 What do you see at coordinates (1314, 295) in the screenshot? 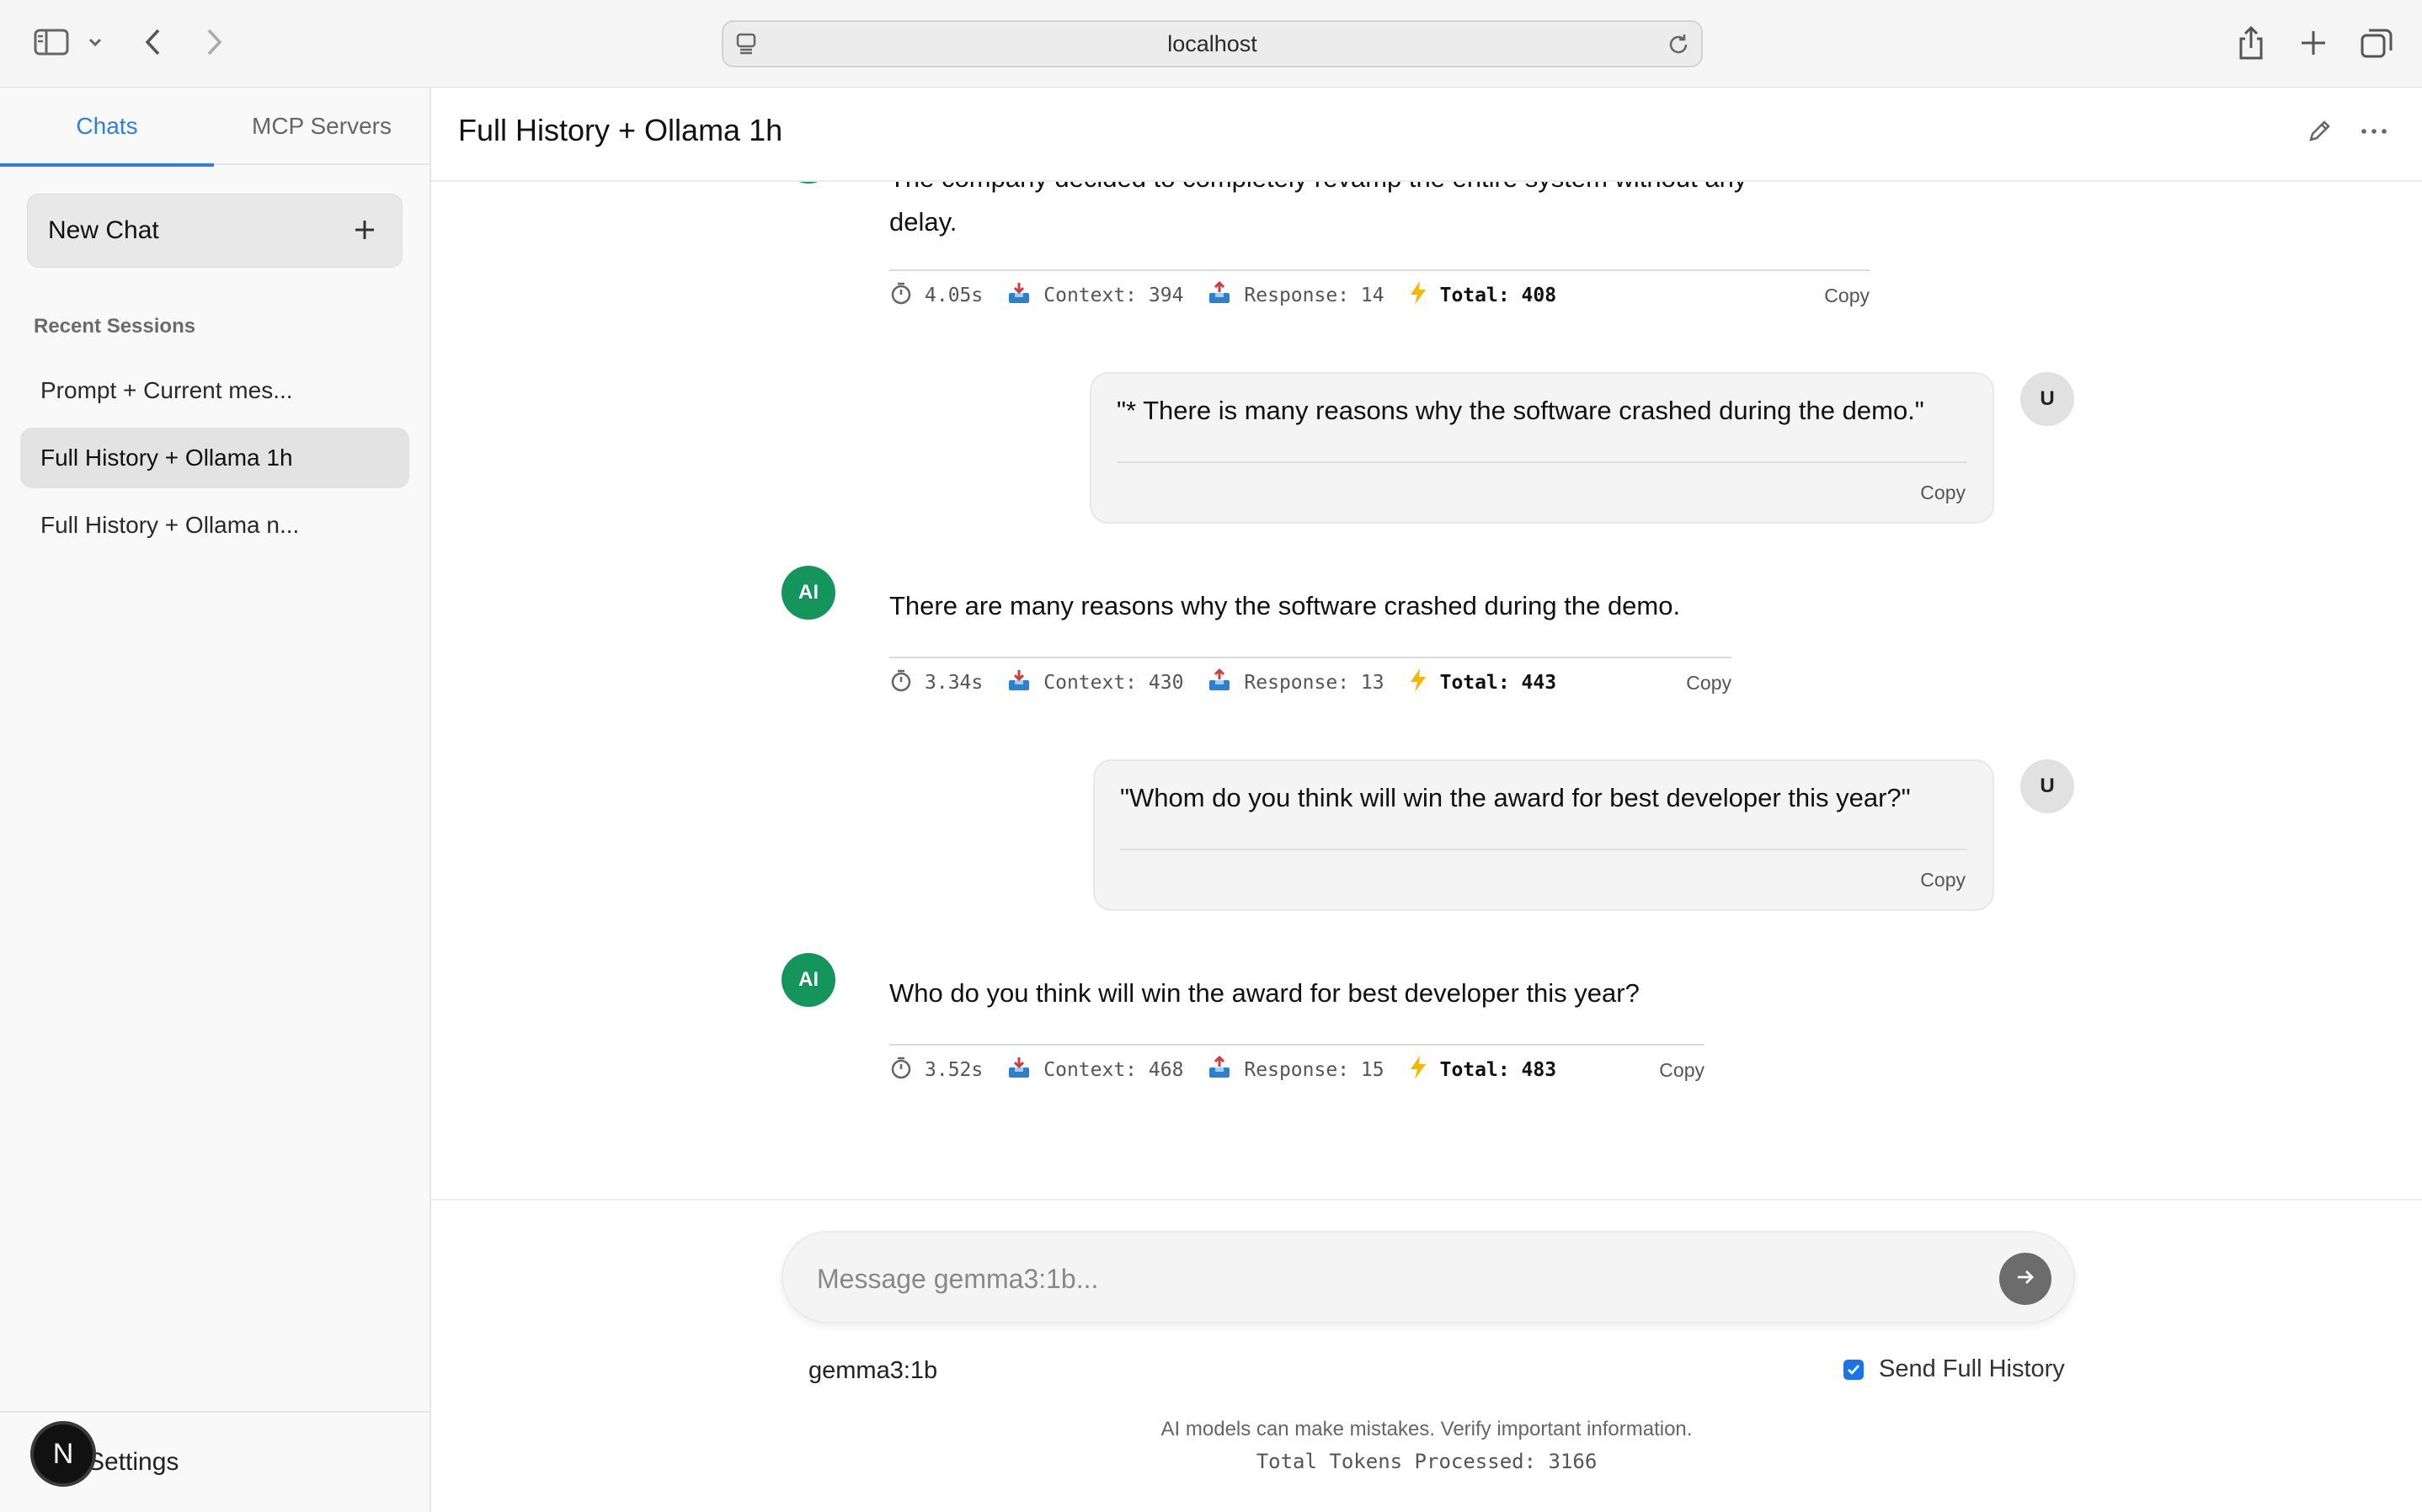
I see `response-tokens: Response: 14` at bounding box center [1314, 295].